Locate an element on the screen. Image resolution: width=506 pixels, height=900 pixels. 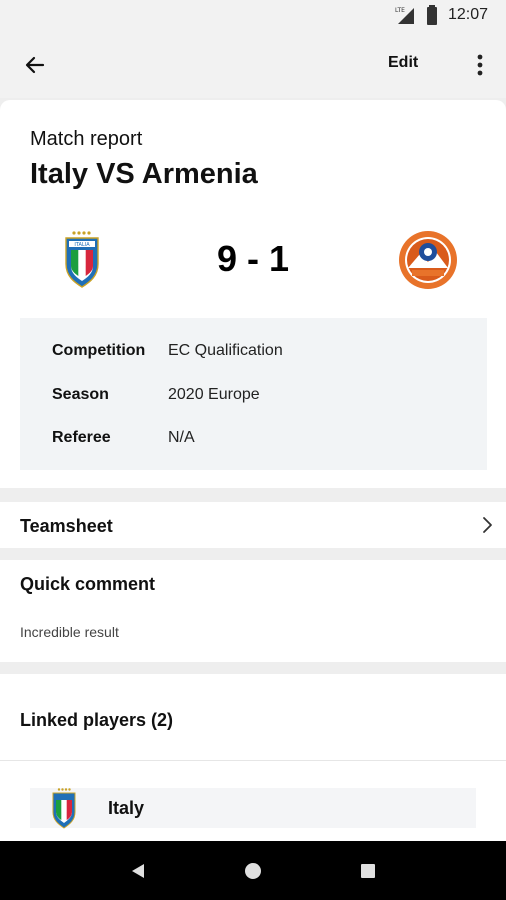
detail-row-referee: Referee N/A is located at coordinates (123, 438).